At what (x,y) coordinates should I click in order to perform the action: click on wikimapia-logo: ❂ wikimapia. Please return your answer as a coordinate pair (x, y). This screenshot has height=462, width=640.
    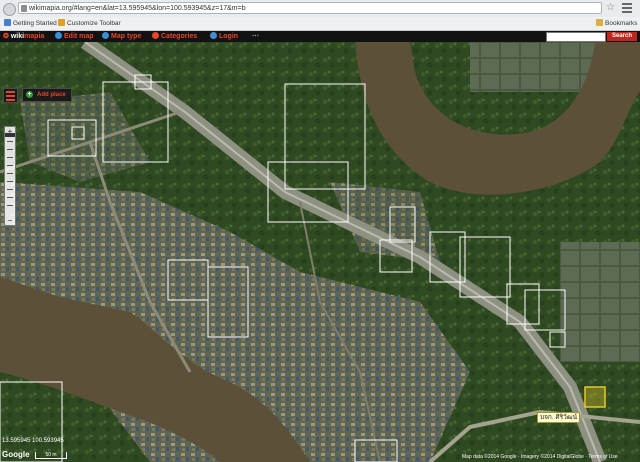
    Looking at the image, I should click on (23, 36).